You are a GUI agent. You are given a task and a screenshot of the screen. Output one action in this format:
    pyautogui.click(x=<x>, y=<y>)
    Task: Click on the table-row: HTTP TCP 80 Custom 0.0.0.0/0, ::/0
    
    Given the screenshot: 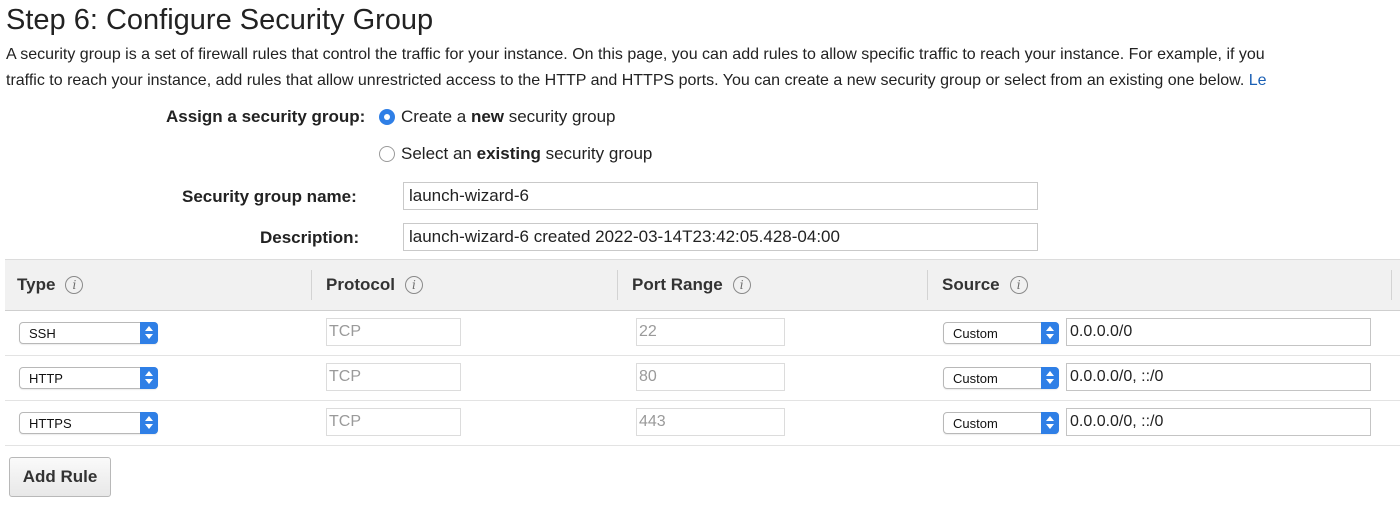 What is the action you would take?
    pyautogui.click(x=702, y=378)
    